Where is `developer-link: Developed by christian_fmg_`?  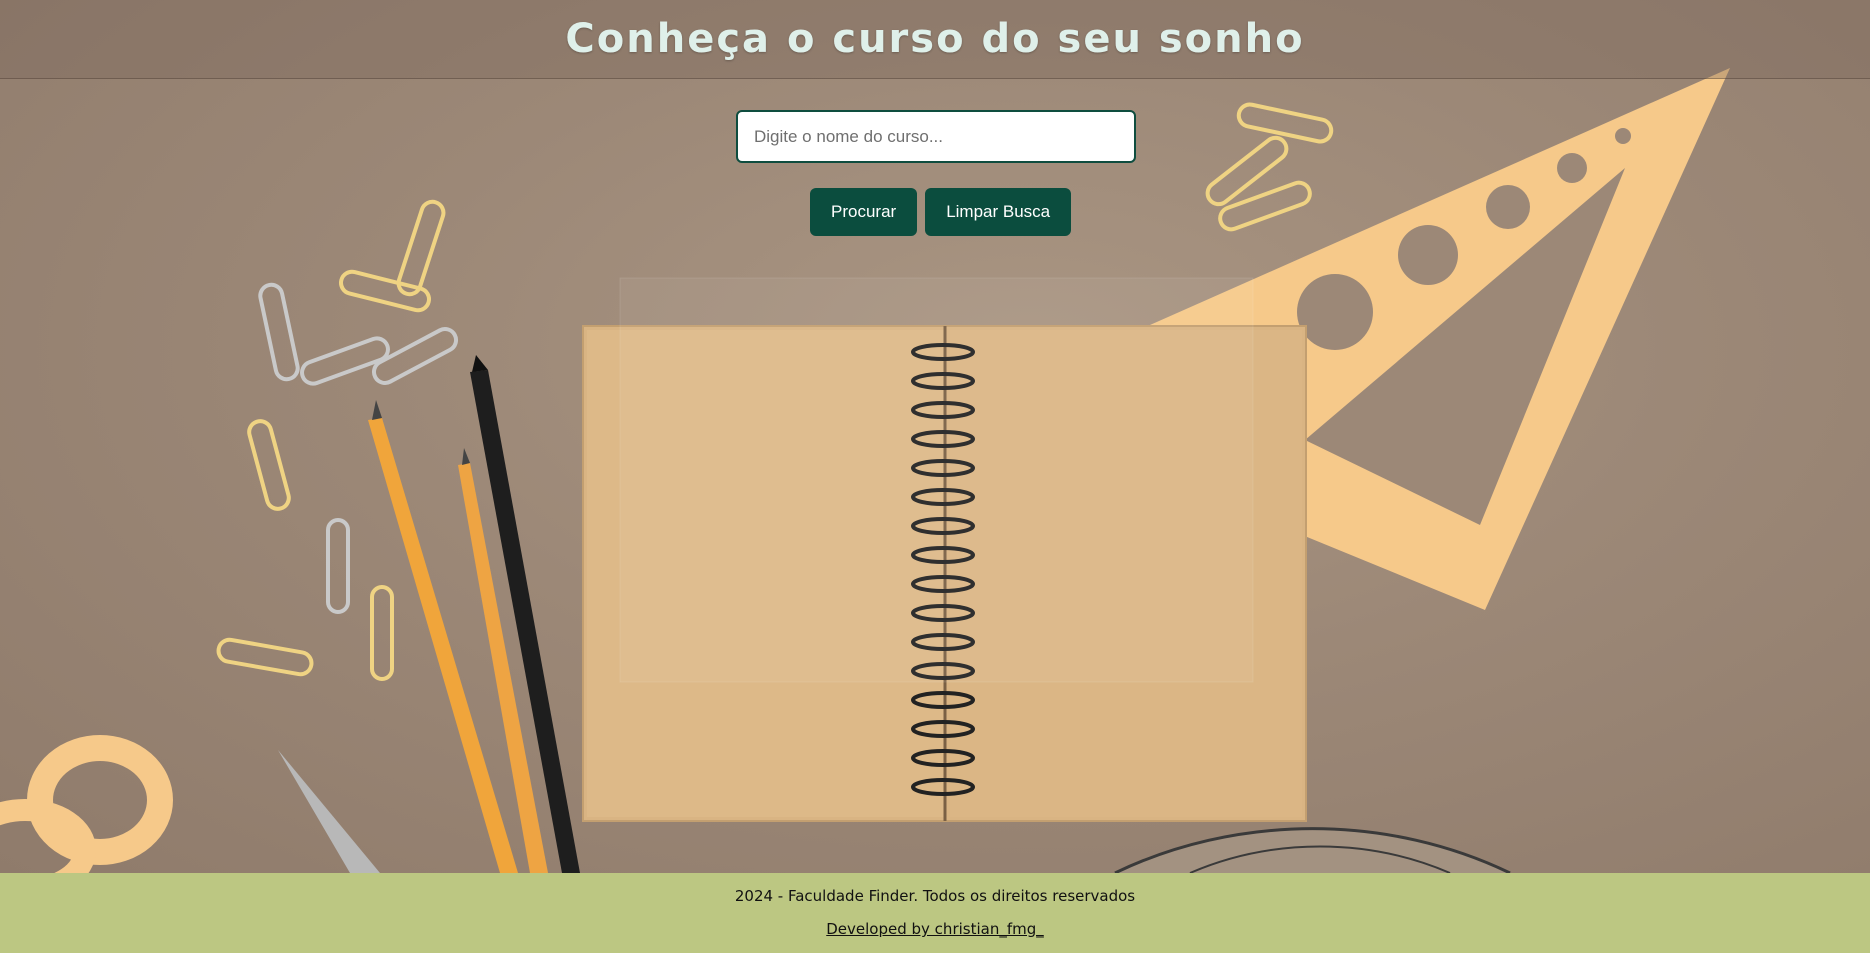
developer-link: Developed by christian_fmg_ is located at coordinates (935, 929).